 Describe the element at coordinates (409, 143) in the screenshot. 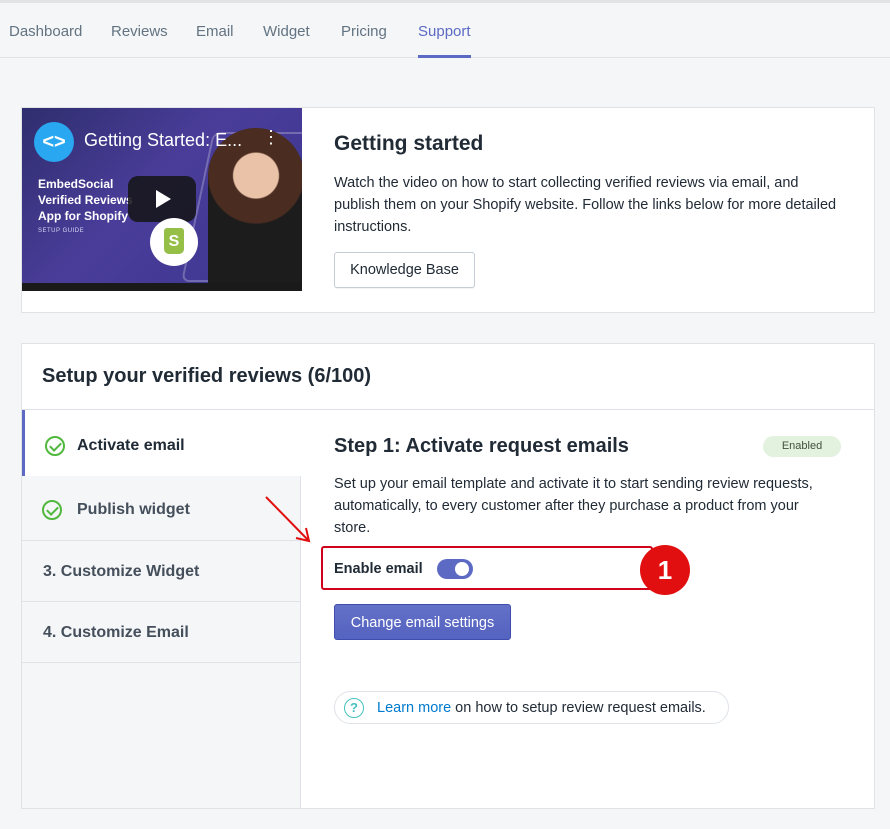

I see `getting-started-title: Getting started` at that location.